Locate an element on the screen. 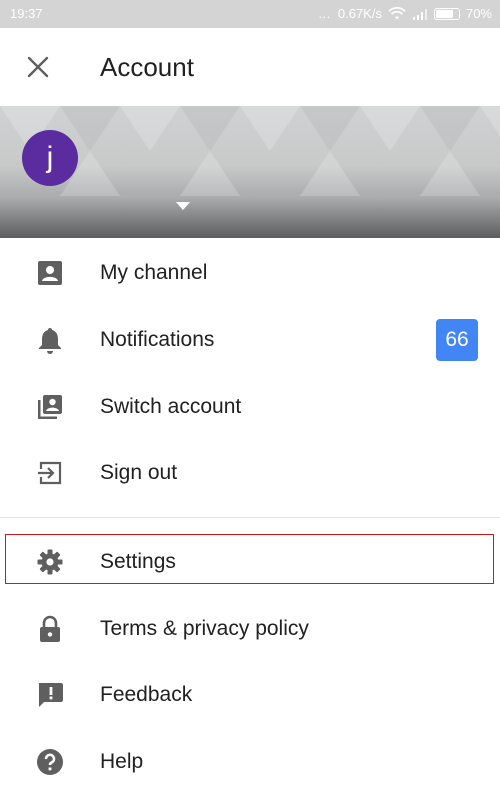 This screenshot has height=799, width=500. menu-item-label: Help is located at coordinates (122, 761).